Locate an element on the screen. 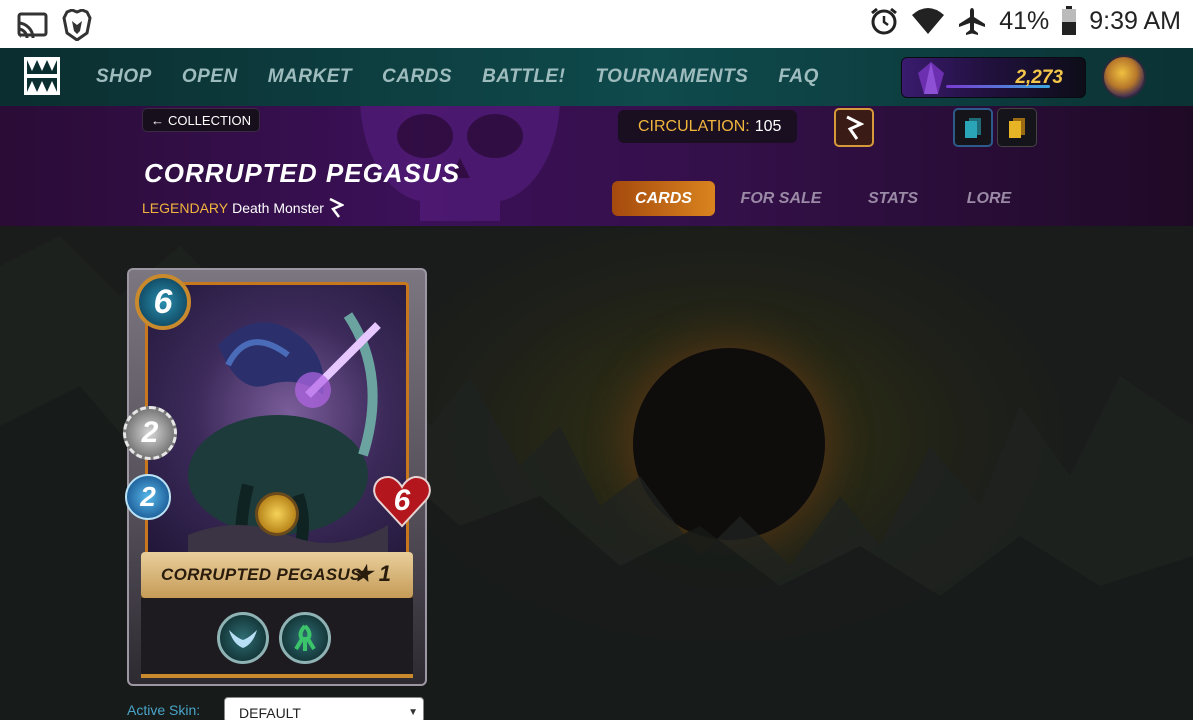 Image resolution: width=1193 pixels, height=720 pixels. card-abilities-panel is located at coordinates (277, 638).